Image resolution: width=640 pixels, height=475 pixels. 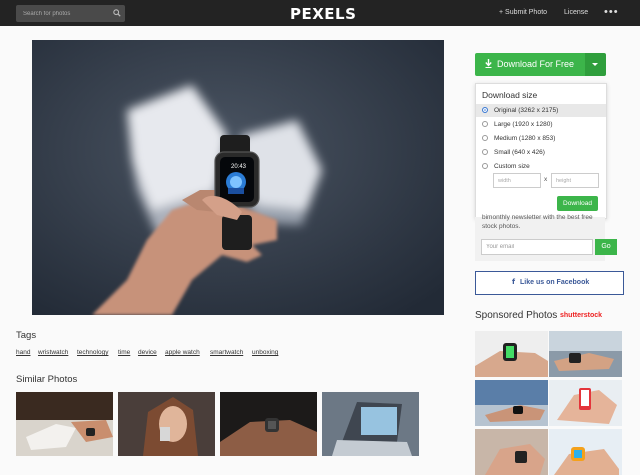 What do you see at coordinates (92, 352) in the screenshot?
I see `tag-link: technology` at bounding box center [92, 352].